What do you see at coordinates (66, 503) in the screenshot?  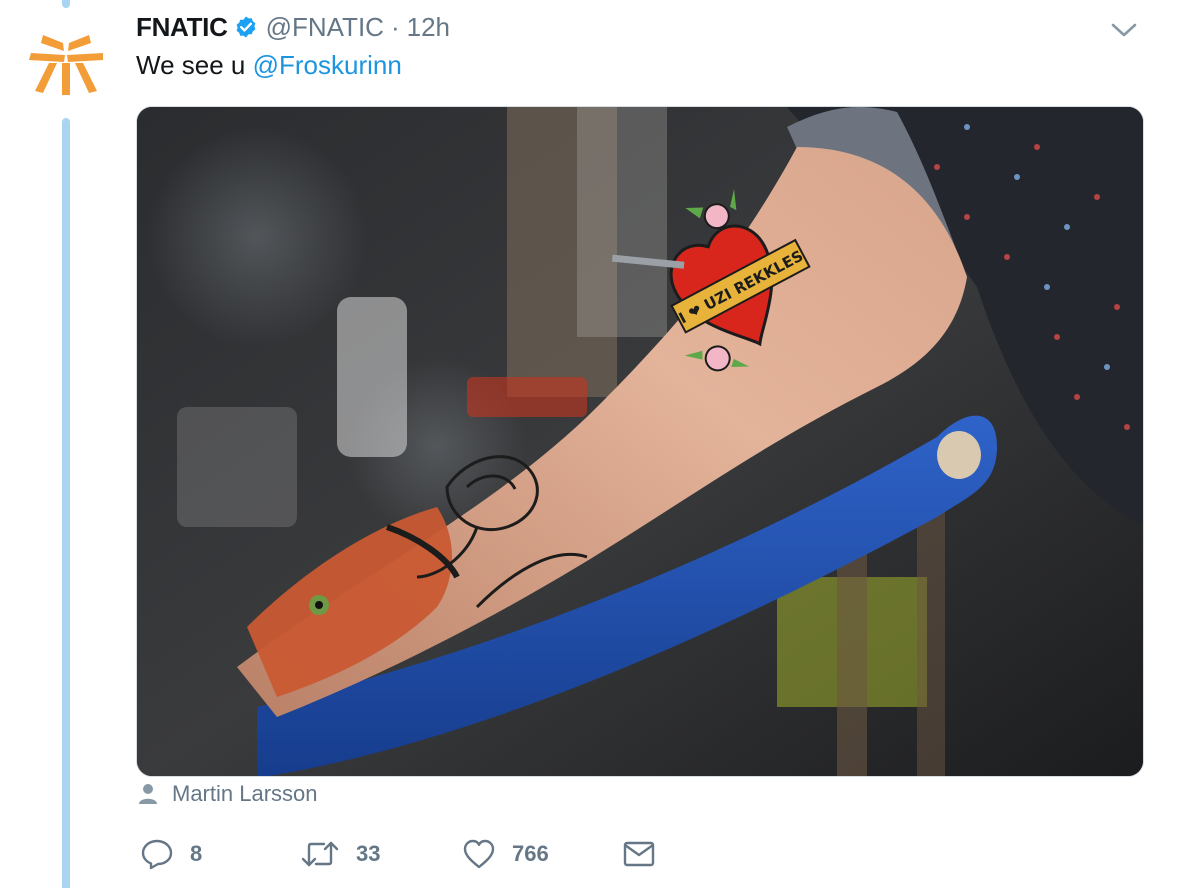 I see `thread-line` at bounding box center [66, 503].